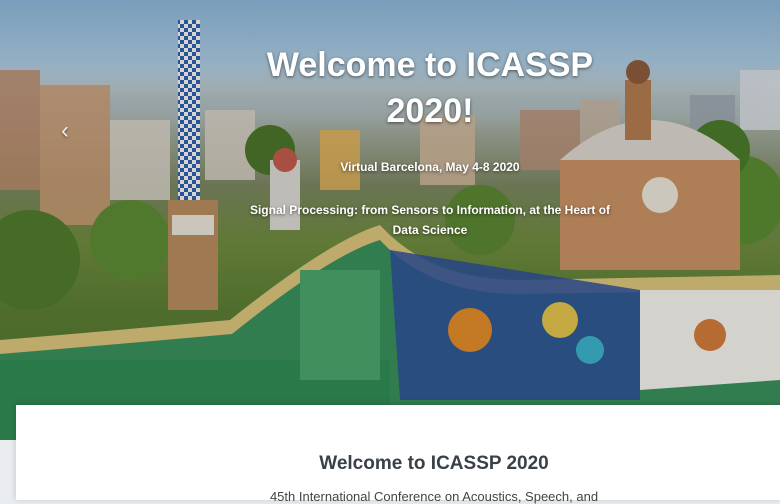 The height and width of the screenshot is (504, 780). Describe the element at coordinates (65, 131) in the screenshot. I see `chevron-left-icon: ‹` at that location.